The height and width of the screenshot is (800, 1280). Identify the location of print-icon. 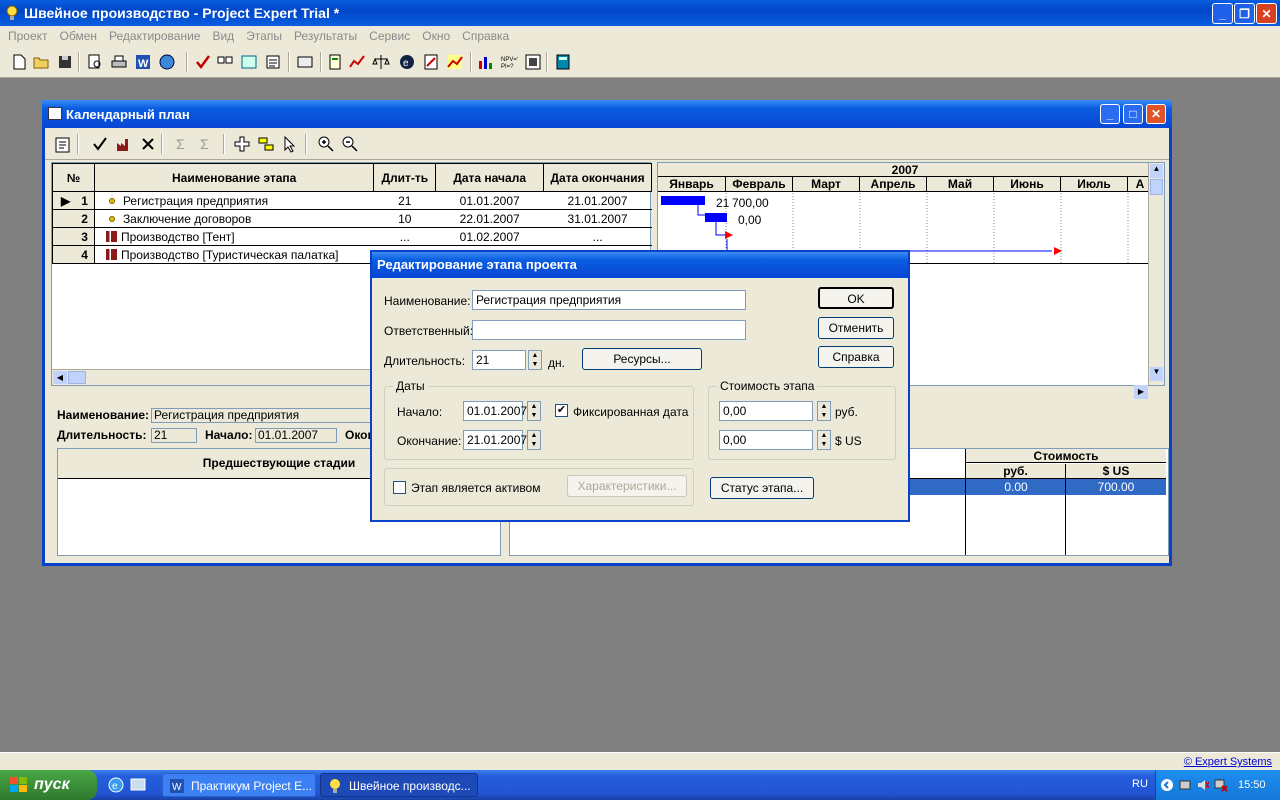
(119, 62).